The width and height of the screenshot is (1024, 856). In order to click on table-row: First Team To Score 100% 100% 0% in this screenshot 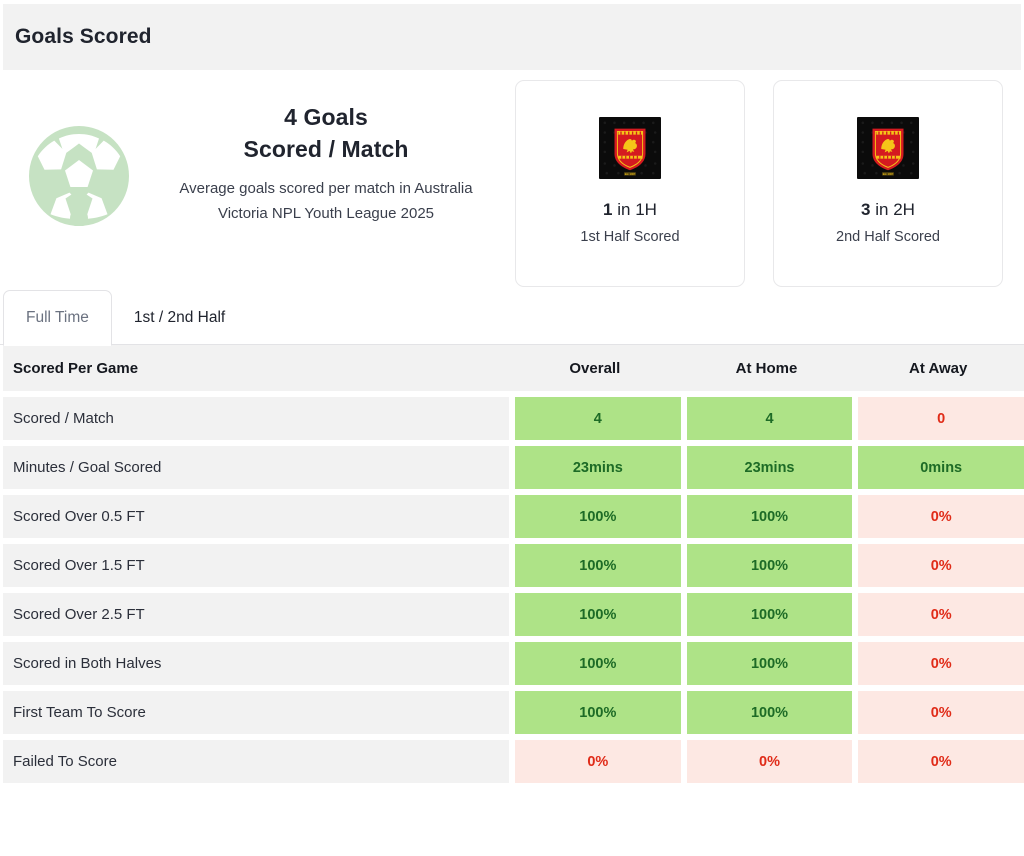, I will do `click(513, 712)`.